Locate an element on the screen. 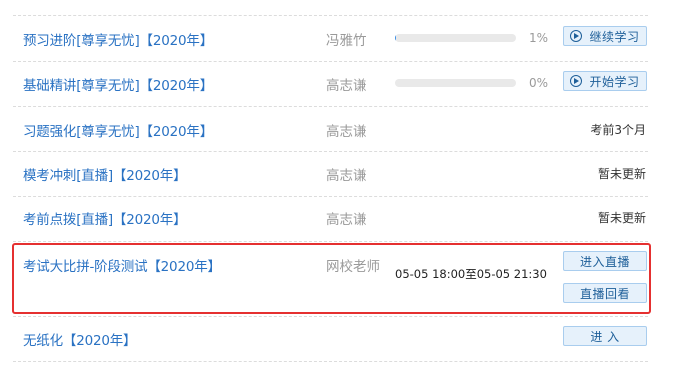 The height and width of the screenshot is (373, 679). course-row: 基础精讲[尊享无忧]【2020年】 高志谦 0% 开始学习 is located at coordinates (339, 83).